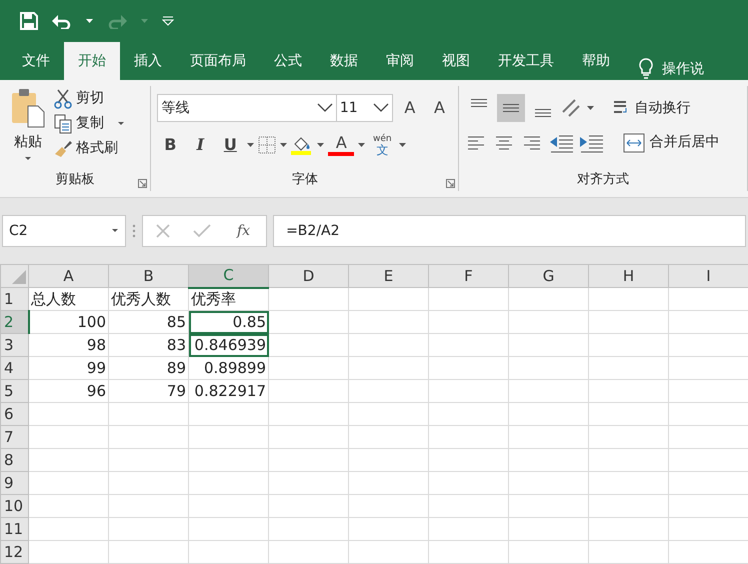 This screenshot has height=564, width=748. What do you see at coordinates (548, 276) in the screenshot?
I see `column-header: G` at bounding box center [548, 276].